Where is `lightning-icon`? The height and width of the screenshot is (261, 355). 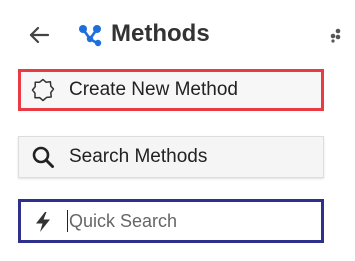 lightning-icon is located at coordinates (43, 222).